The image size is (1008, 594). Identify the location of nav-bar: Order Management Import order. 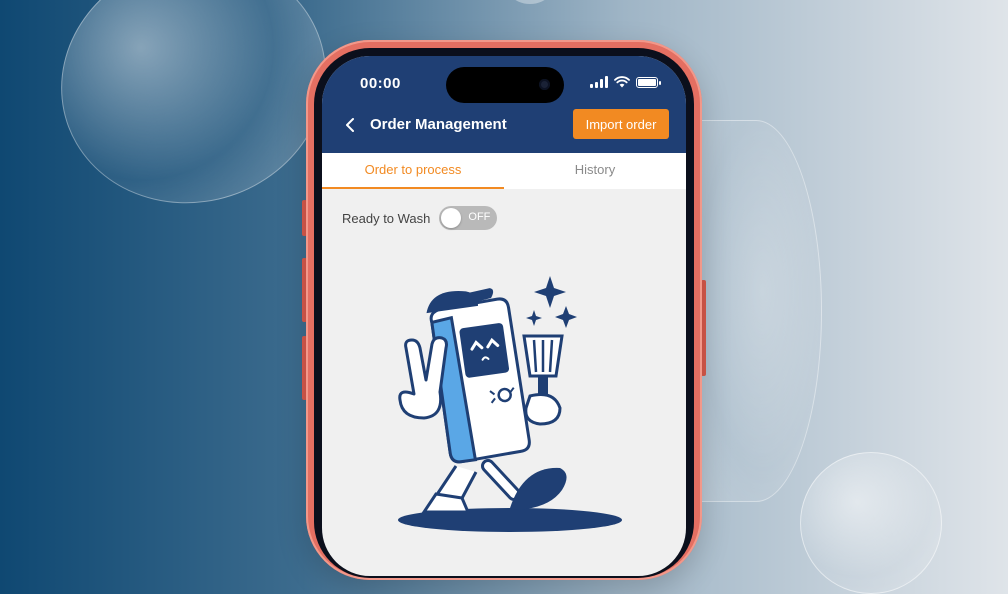
(504, 126).